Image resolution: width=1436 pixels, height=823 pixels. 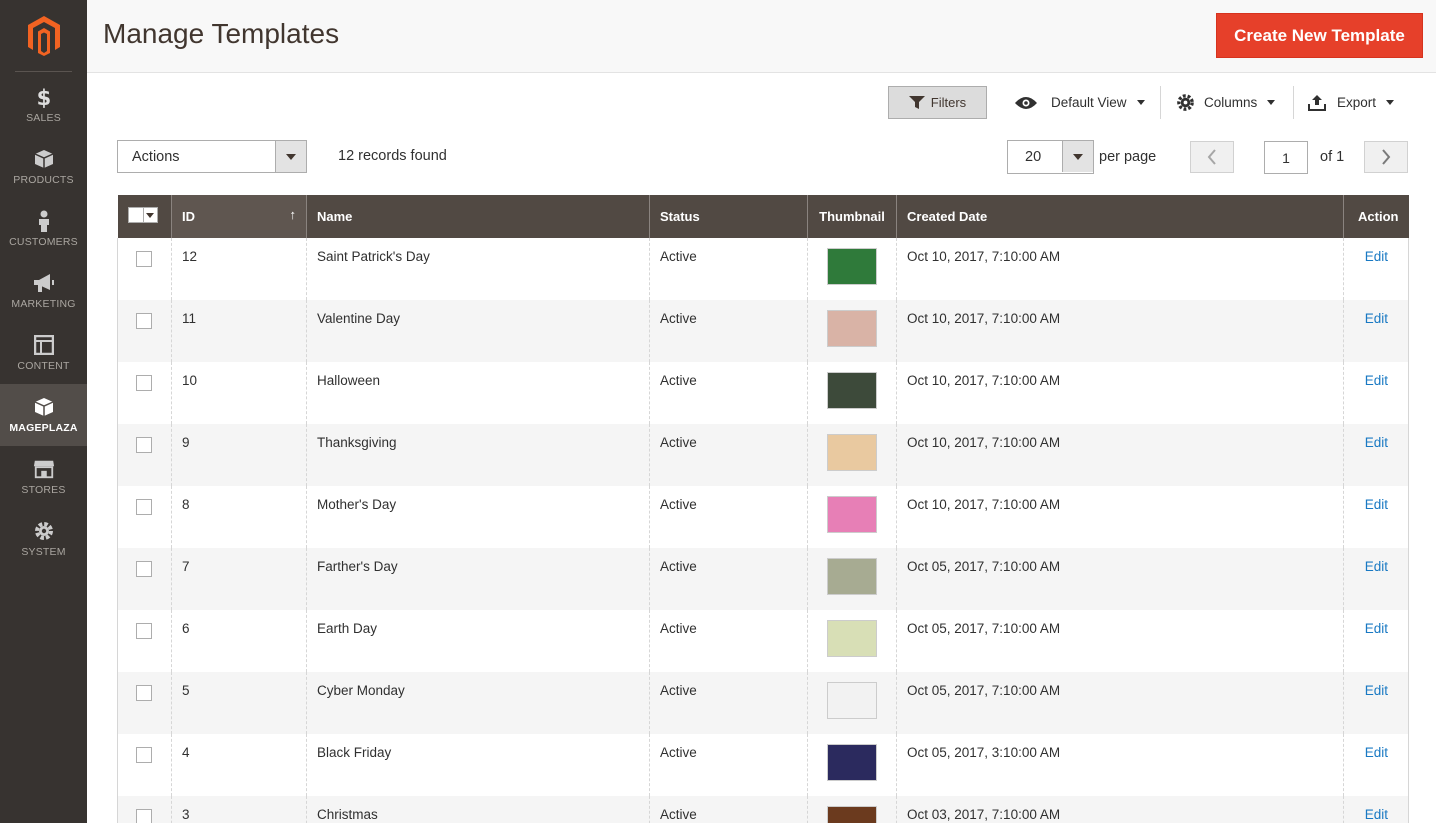 I want to click on sidebar-item-mageplaza: MAGEPLAZA, so click(x=43, y=415).